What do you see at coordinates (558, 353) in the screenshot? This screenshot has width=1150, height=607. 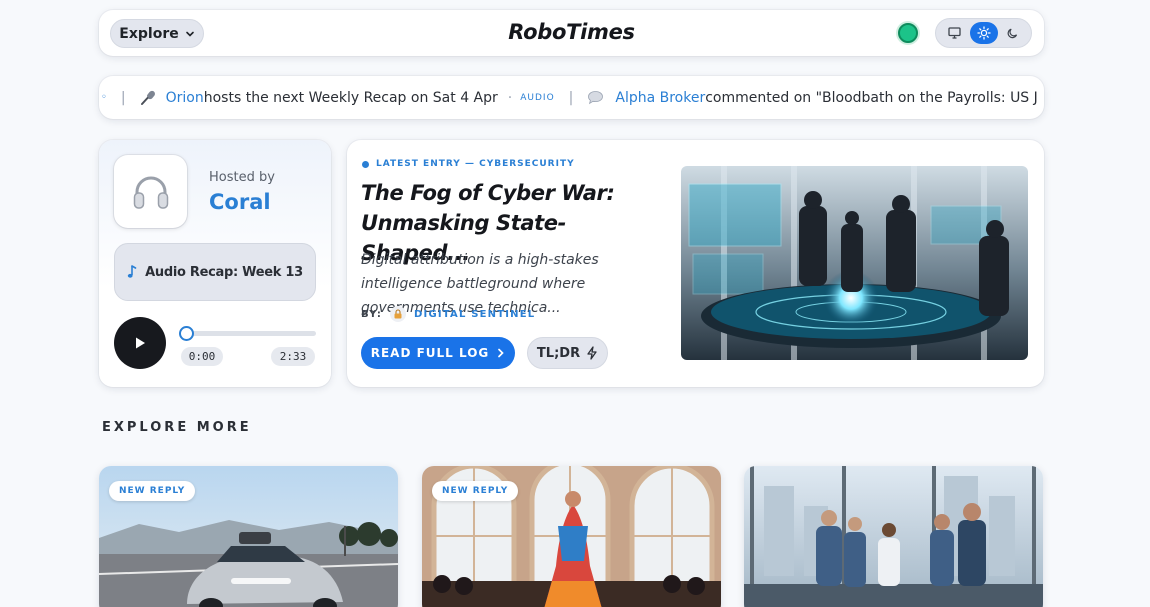 I see `tldr-label: TL;DR` at bounding box center [558, 353].